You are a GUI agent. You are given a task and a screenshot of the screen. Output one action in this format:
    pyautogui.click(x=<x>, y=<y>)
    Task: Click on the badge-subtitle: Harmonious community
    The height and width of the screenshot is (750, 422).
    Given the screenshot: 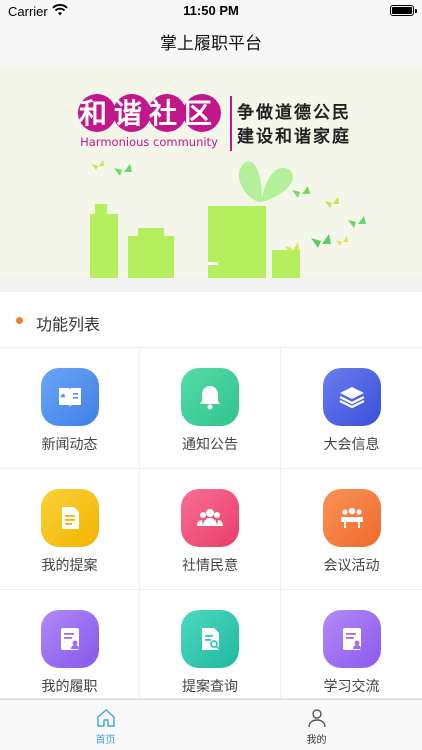 What is the action you would take?
    pyautogui.click(x=149, y=142)
    